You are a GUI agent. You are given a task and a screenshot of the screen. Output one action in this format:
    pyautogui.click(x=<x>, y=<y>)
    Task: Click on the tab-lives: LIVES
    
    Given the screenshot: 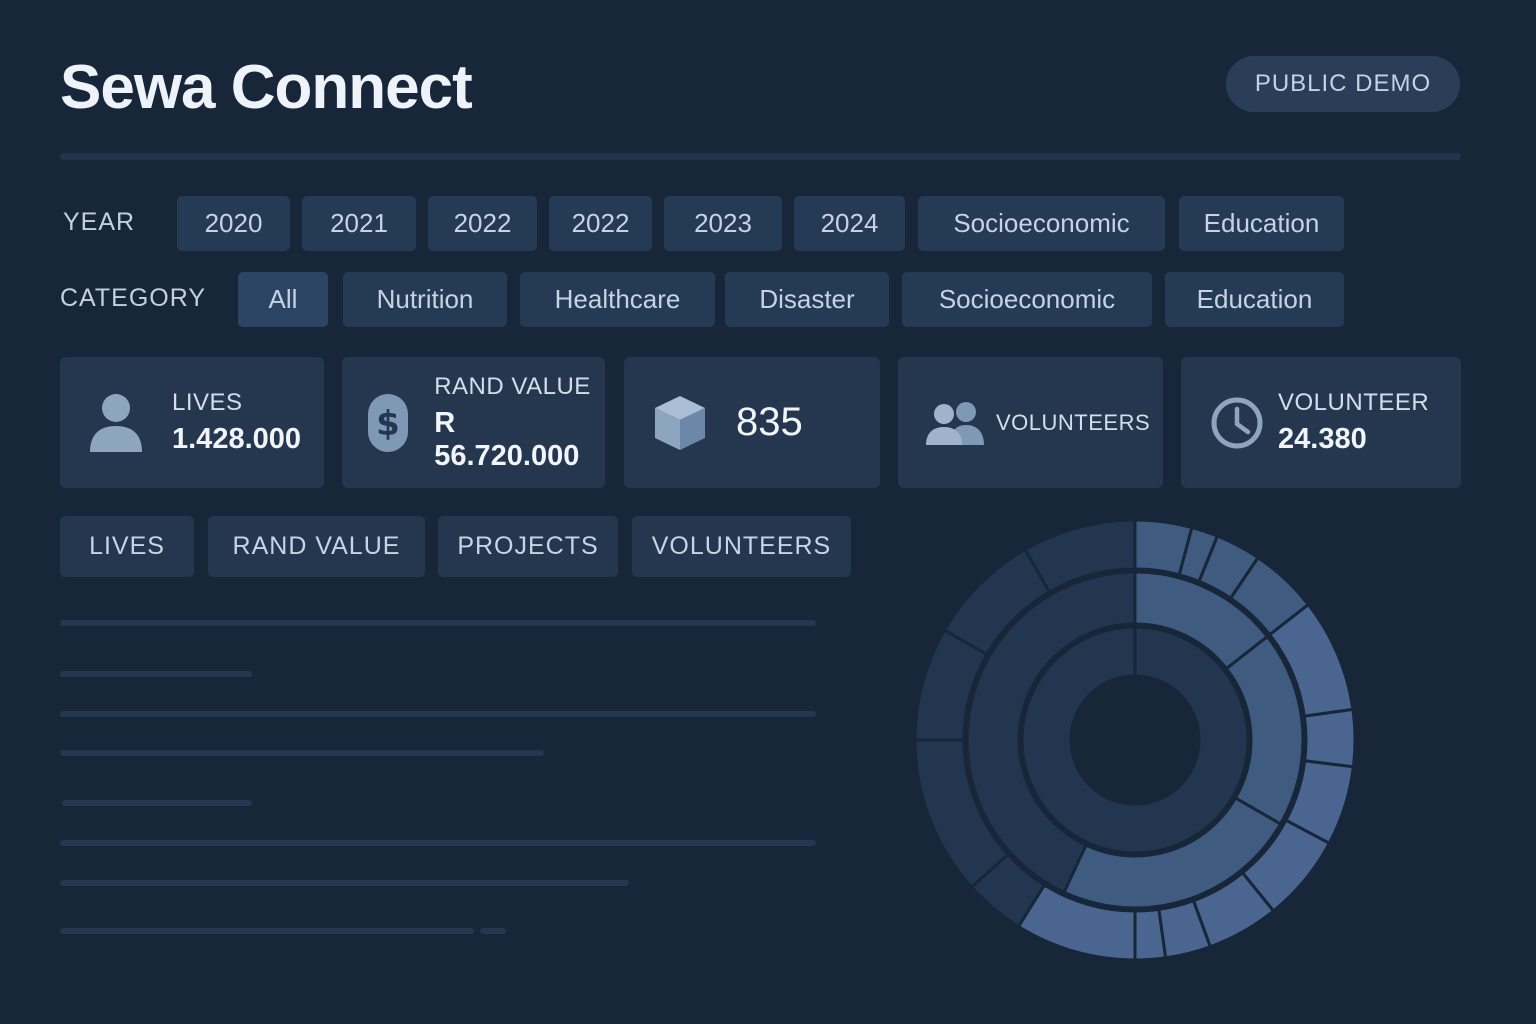 What is the action you would take?
    pyautogui.click(x=127, y=546)
    